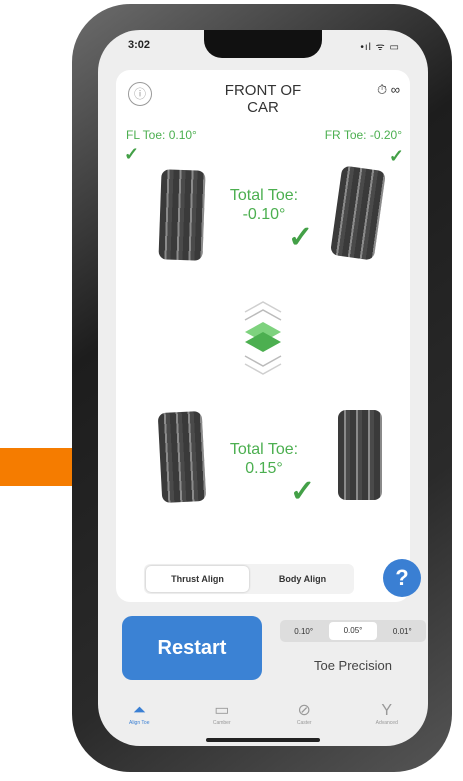 This screenshot has width=463, height=781. I want to click on help-button: ?, so click(402, 578).